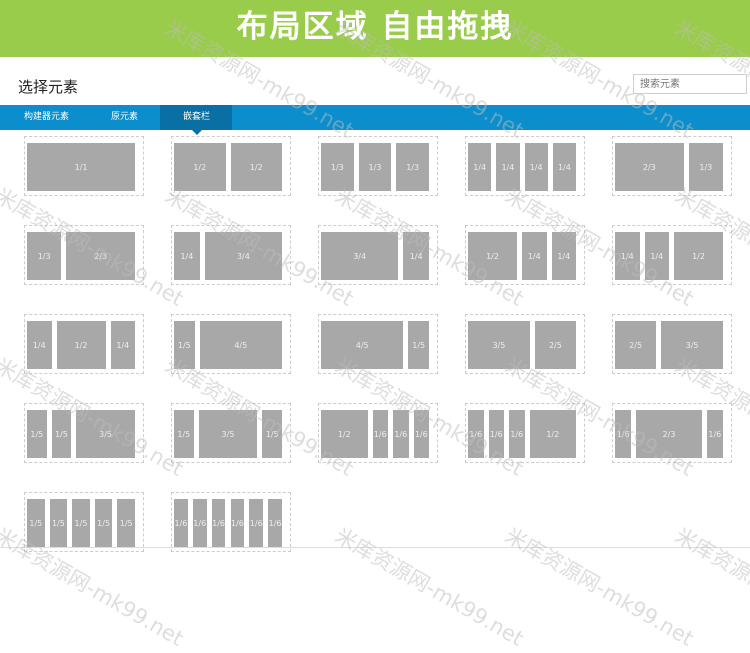  Describe the element at coordinates (197, 132) in the screenshot. I see `active-tab-caret-icon` at that location.